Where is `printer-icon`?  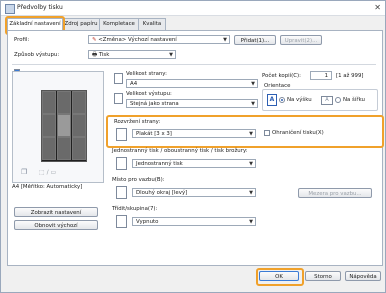
printer-icon is located at coordinates (10, 9).